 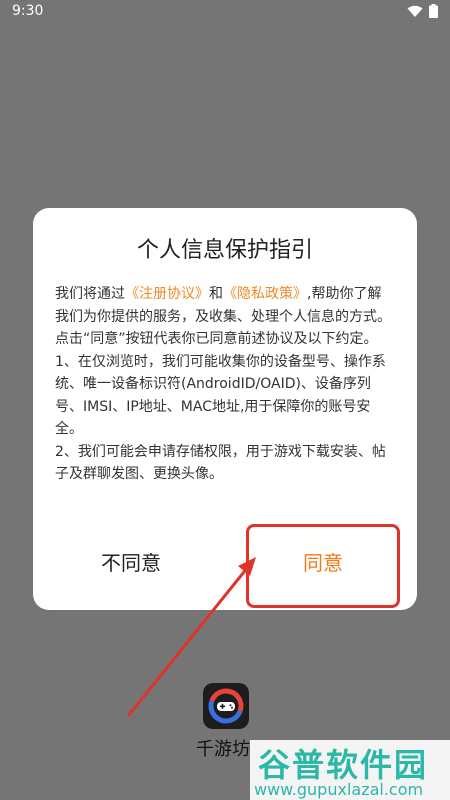 I want to click on scroll-fade, so click(x=225, y=523).